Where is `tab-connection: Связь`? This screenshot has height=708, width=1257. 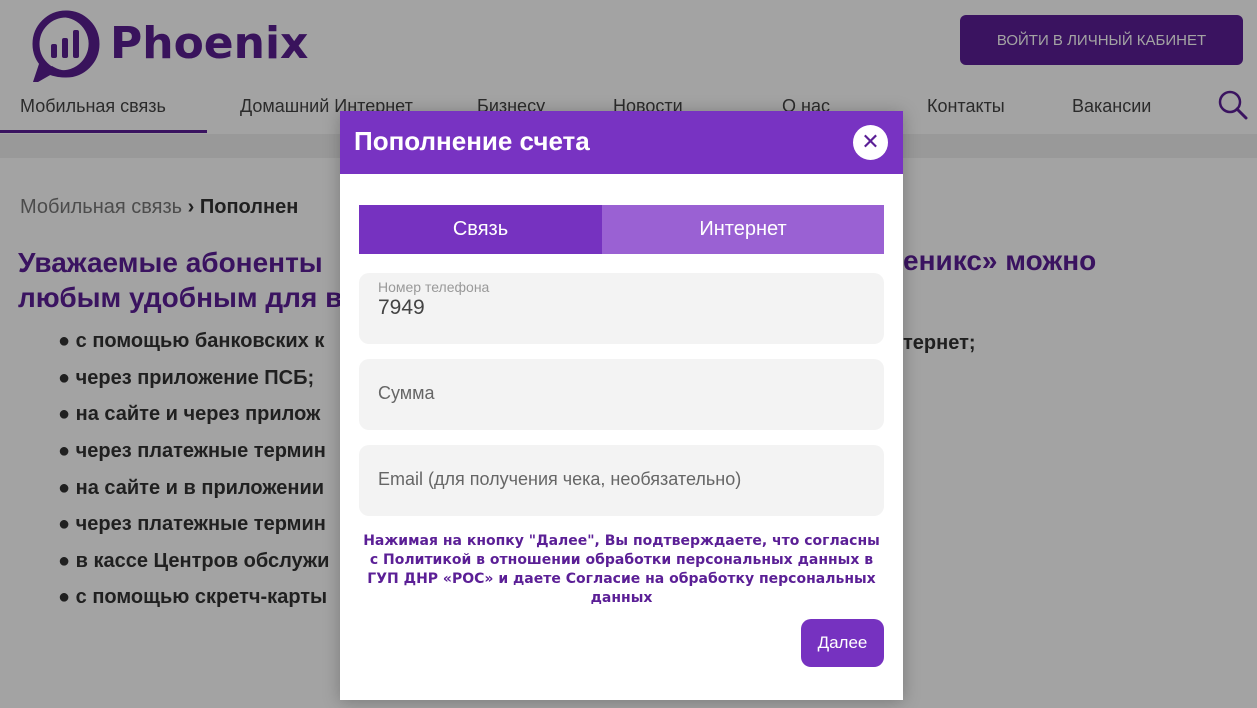
tab-connection: Связь is located at coordinates (480, 229).